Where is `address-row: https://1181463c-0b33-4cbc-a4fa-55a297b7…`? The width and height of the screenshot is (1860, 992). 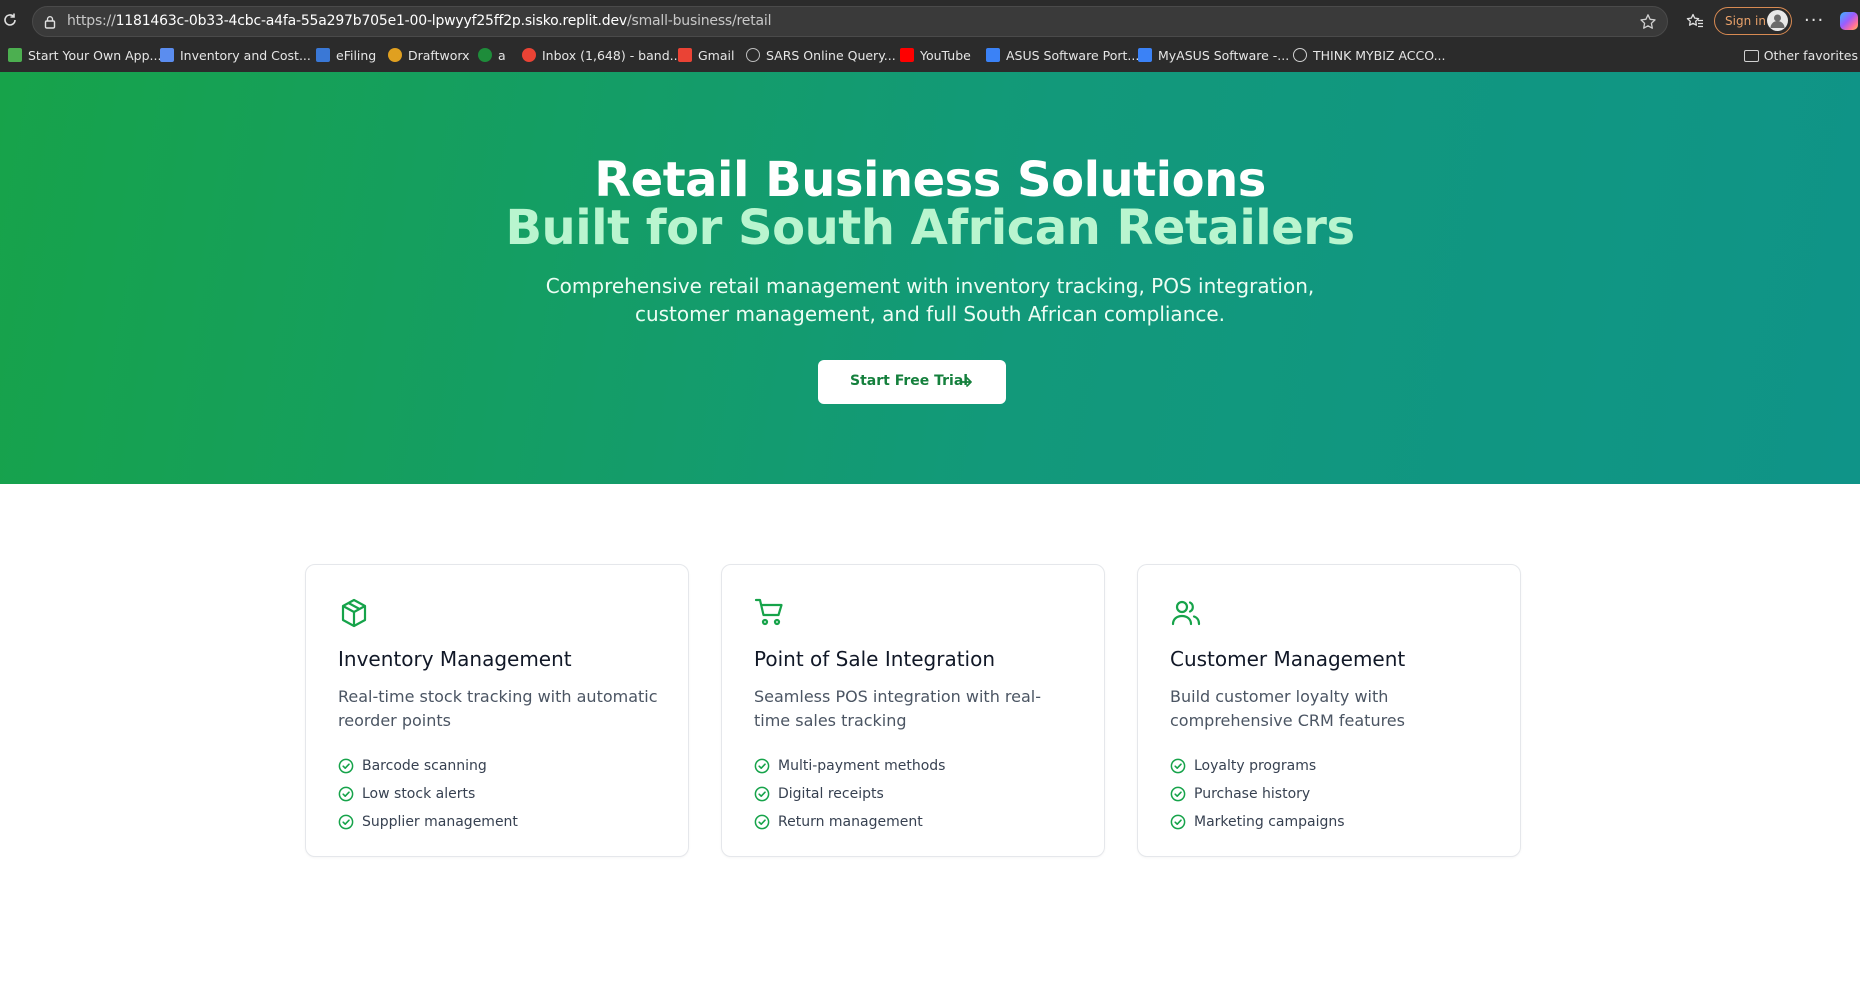 address-row: https://1181463c-0b33-4cbc-a4fa-55a297b7… is located at coordinates (930, 21).